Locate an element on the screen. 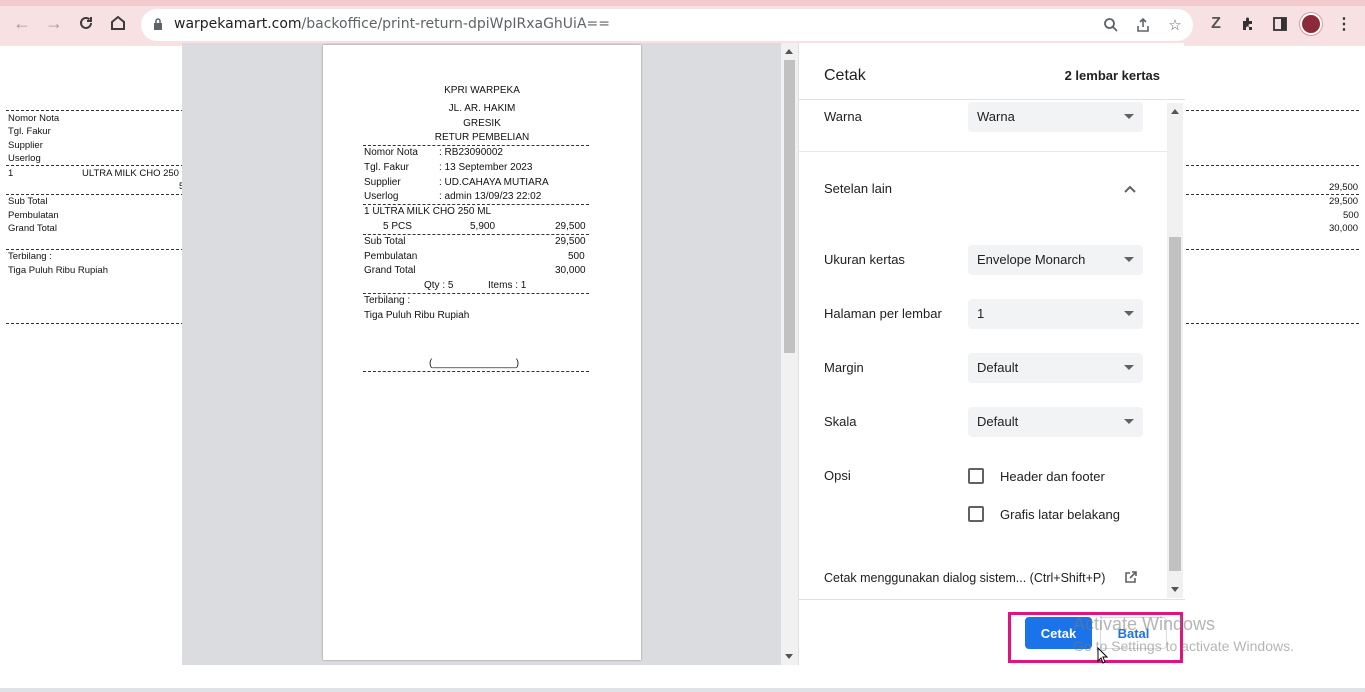 Image resolution: width=1365 pixels, height=692 pixels. receipt-label-grand-total: Grand Total is located at coordinates (390, 270).